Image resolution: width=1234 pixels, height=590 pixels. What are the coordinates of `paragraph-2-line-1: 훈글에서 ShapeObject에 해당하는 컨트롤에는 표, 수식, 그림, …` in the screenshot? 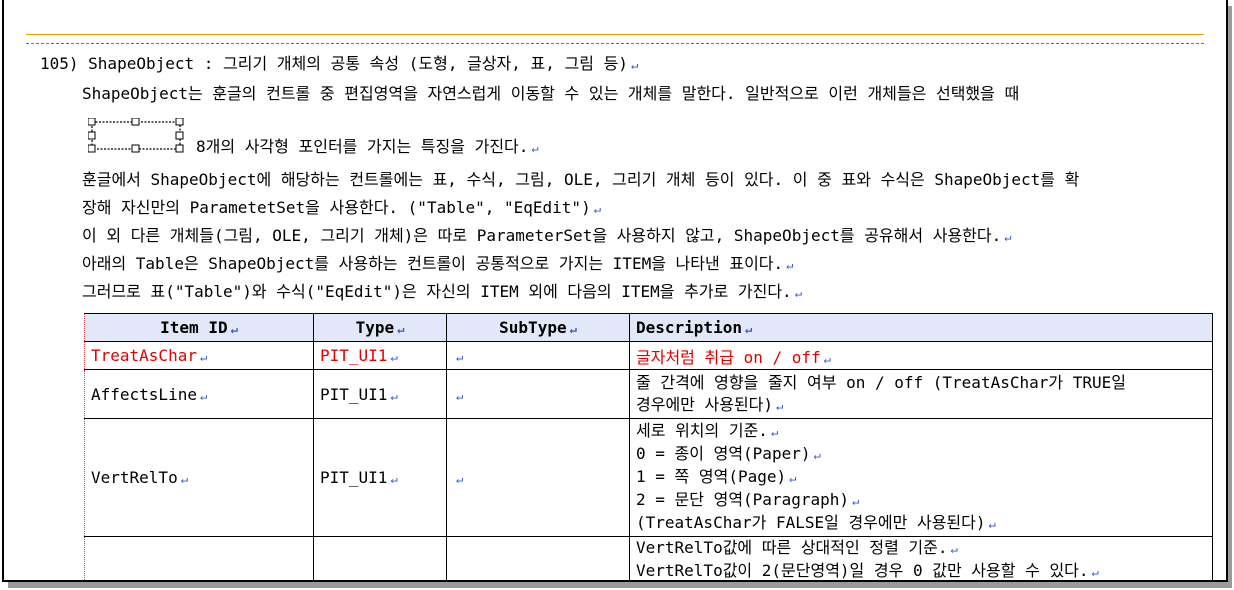 It's located at (581, 179).